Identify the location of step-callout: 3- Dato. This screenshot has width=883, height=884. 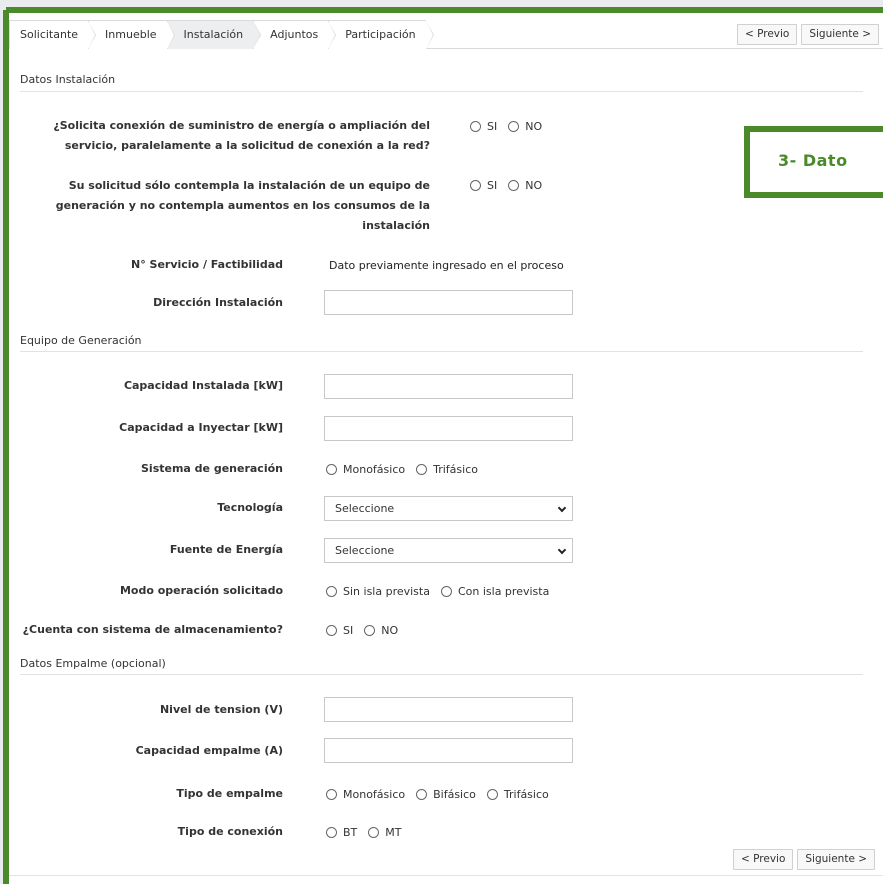
(813, 162).